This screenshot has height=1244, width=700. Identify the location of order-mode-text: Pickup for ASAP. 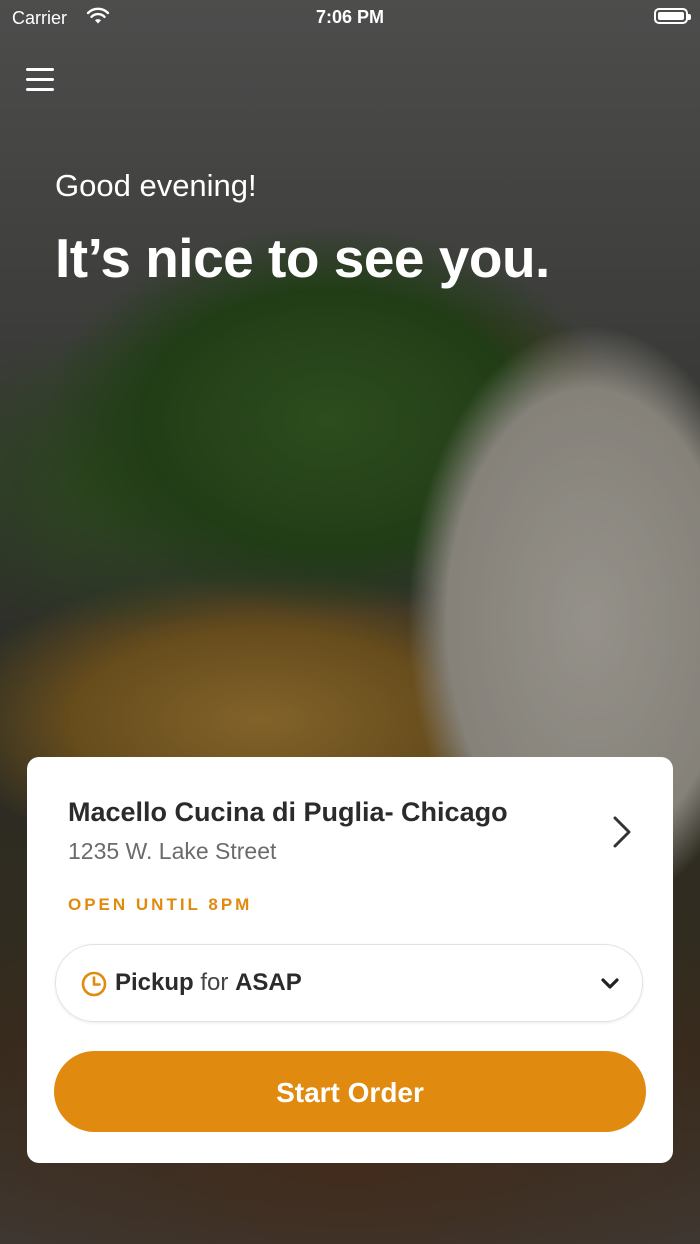
(208, 983).